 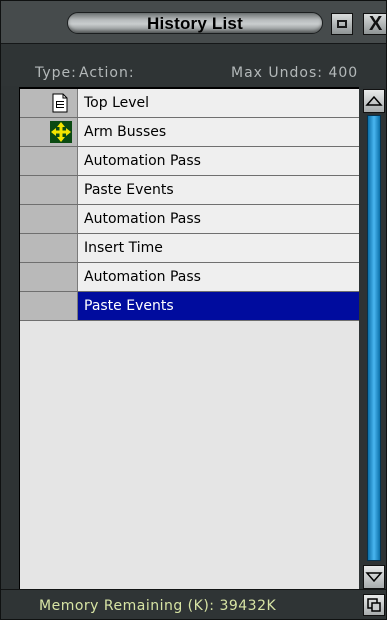 I want to click on collapse-icon, so click(x=342, y=24).